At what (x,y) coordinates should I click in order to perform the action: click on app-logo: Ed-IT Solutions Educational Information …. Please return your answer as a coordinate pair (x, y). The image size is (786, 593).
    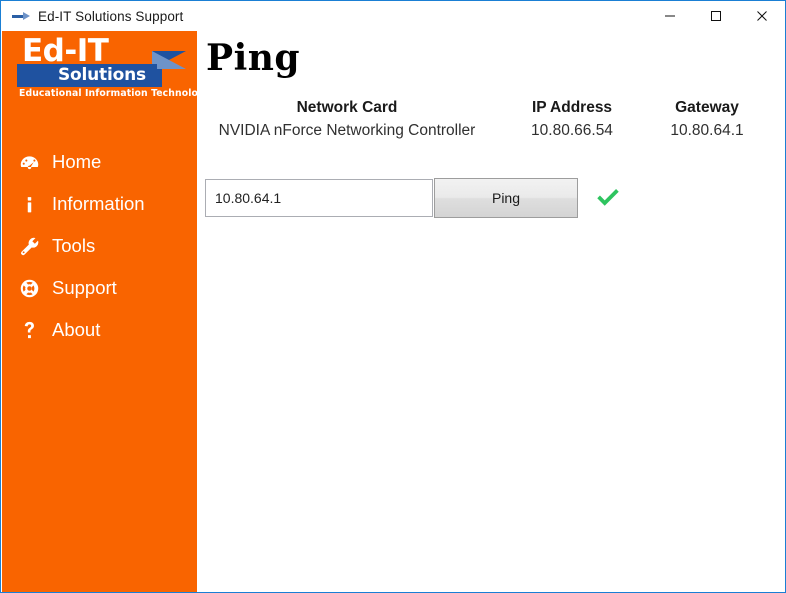
    Looking at the image, I should click on (104, 71).